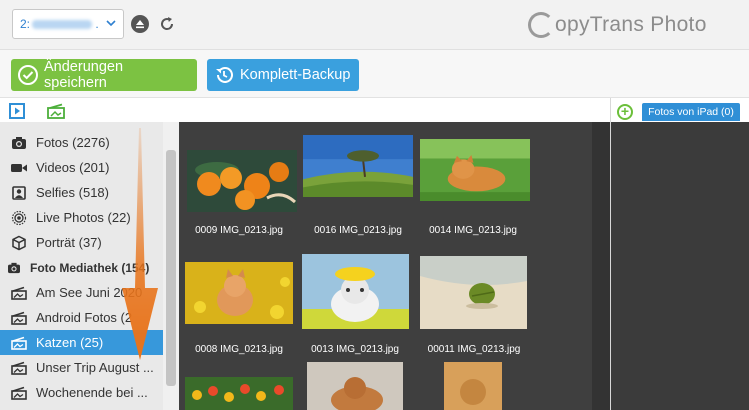  What do you see at coordinates (239, 293) in the screenshot?
I see `photo-thumbnail-cat-flowers` at bounding box center [239, 293].